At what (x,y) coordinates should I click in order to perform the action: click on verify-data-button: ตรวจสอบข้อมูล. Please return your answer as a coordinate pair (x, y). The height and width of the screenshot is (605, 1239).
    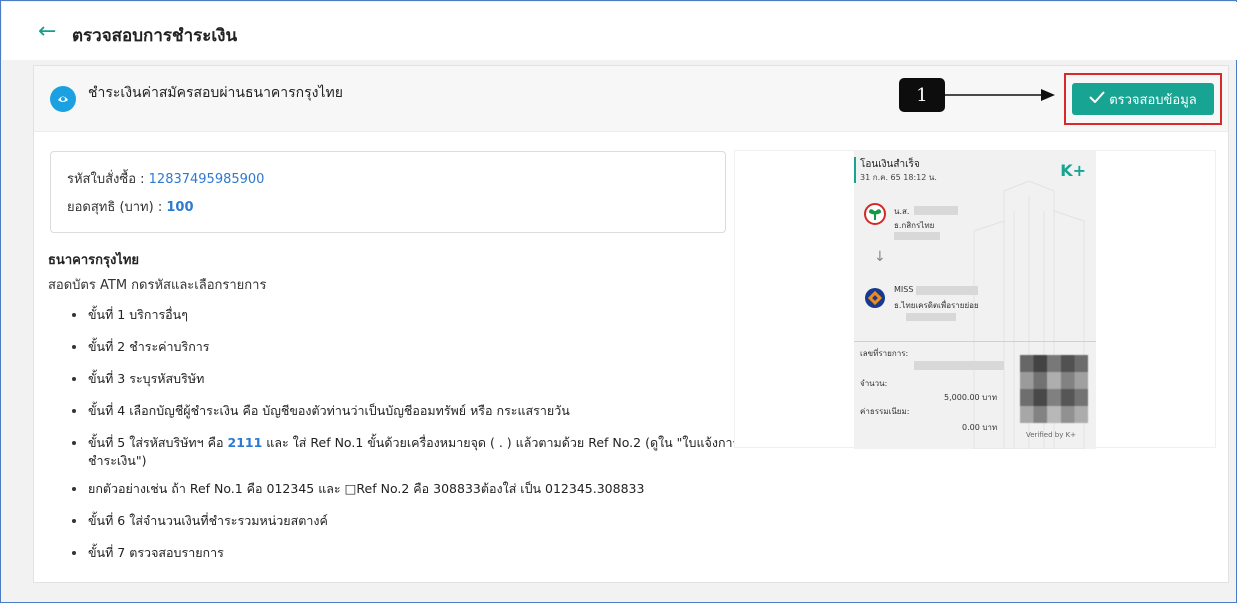
    Looking at the image, I should click on (1143, 99).